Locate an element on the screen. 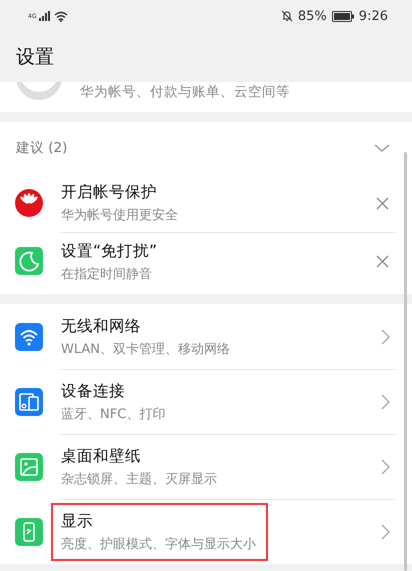 The image size is (412, 571). page-title: 设置 is located at coordinates (35, 57).